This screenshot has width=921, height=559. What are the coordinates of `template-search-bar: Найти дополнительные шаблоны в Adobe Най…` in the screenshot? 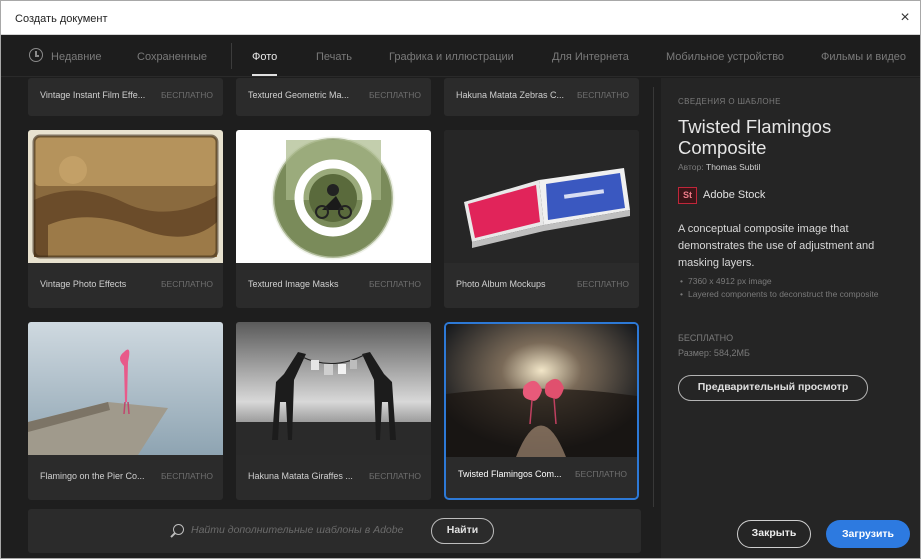 It's located at (334, 531).